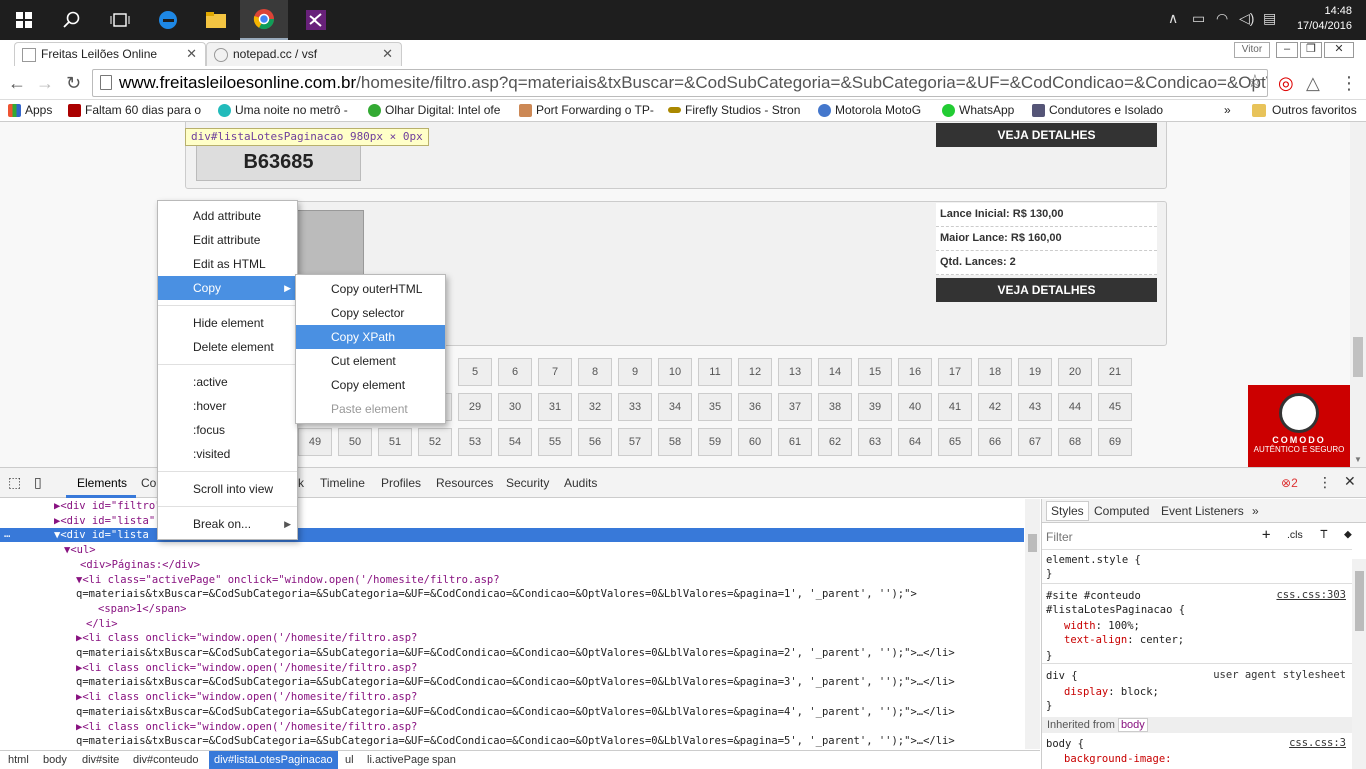 This screenshot has height=769, width=1366. I want to click on menu-state-visited: :visited, so click(227, 454).